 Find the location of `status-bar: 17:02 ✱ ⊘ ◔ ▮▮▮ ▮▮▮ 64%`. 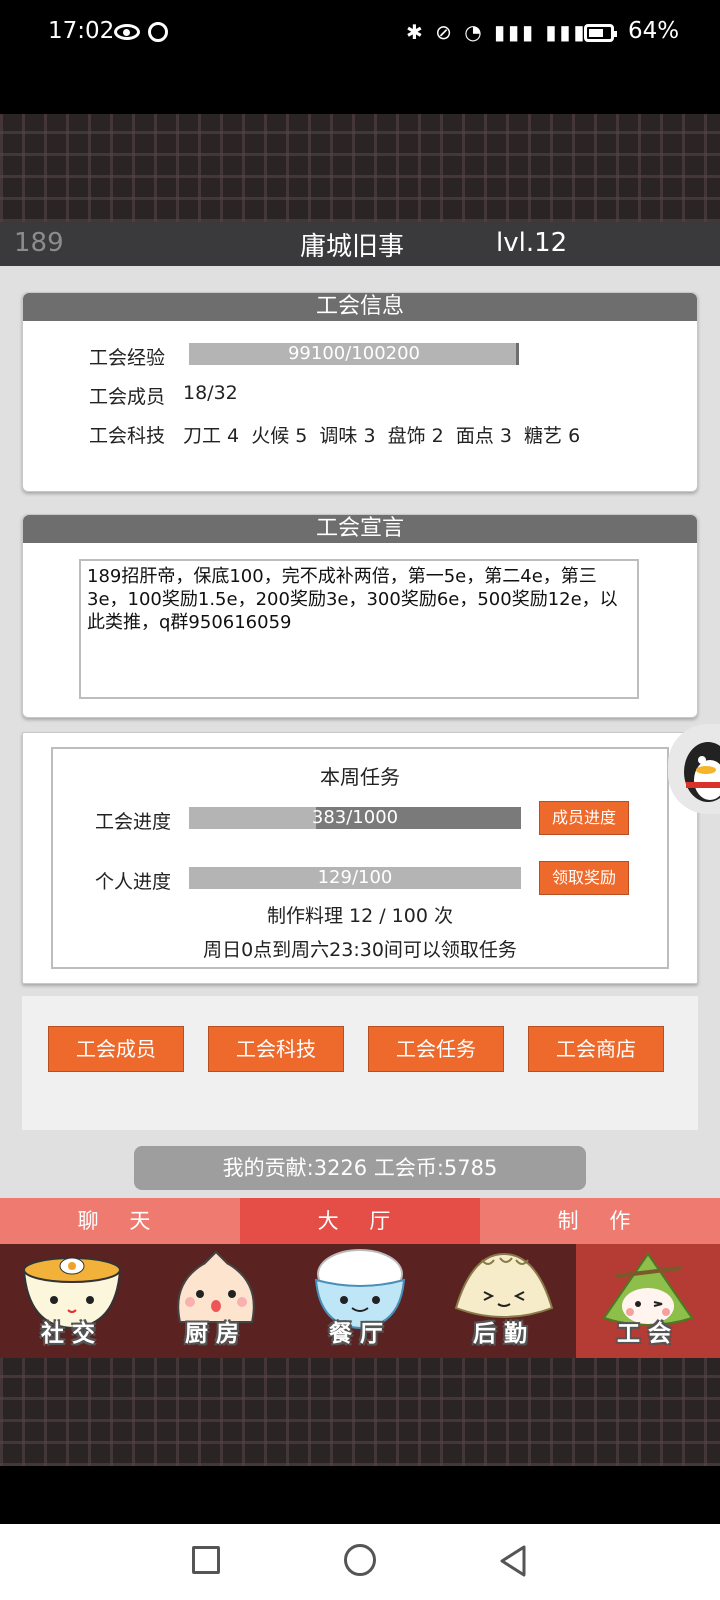

status-bar: 17:02 ✱ ⊘ ◔ ▮▮▮ ▮▮▮ 64% is located at coordinates (360, 57).